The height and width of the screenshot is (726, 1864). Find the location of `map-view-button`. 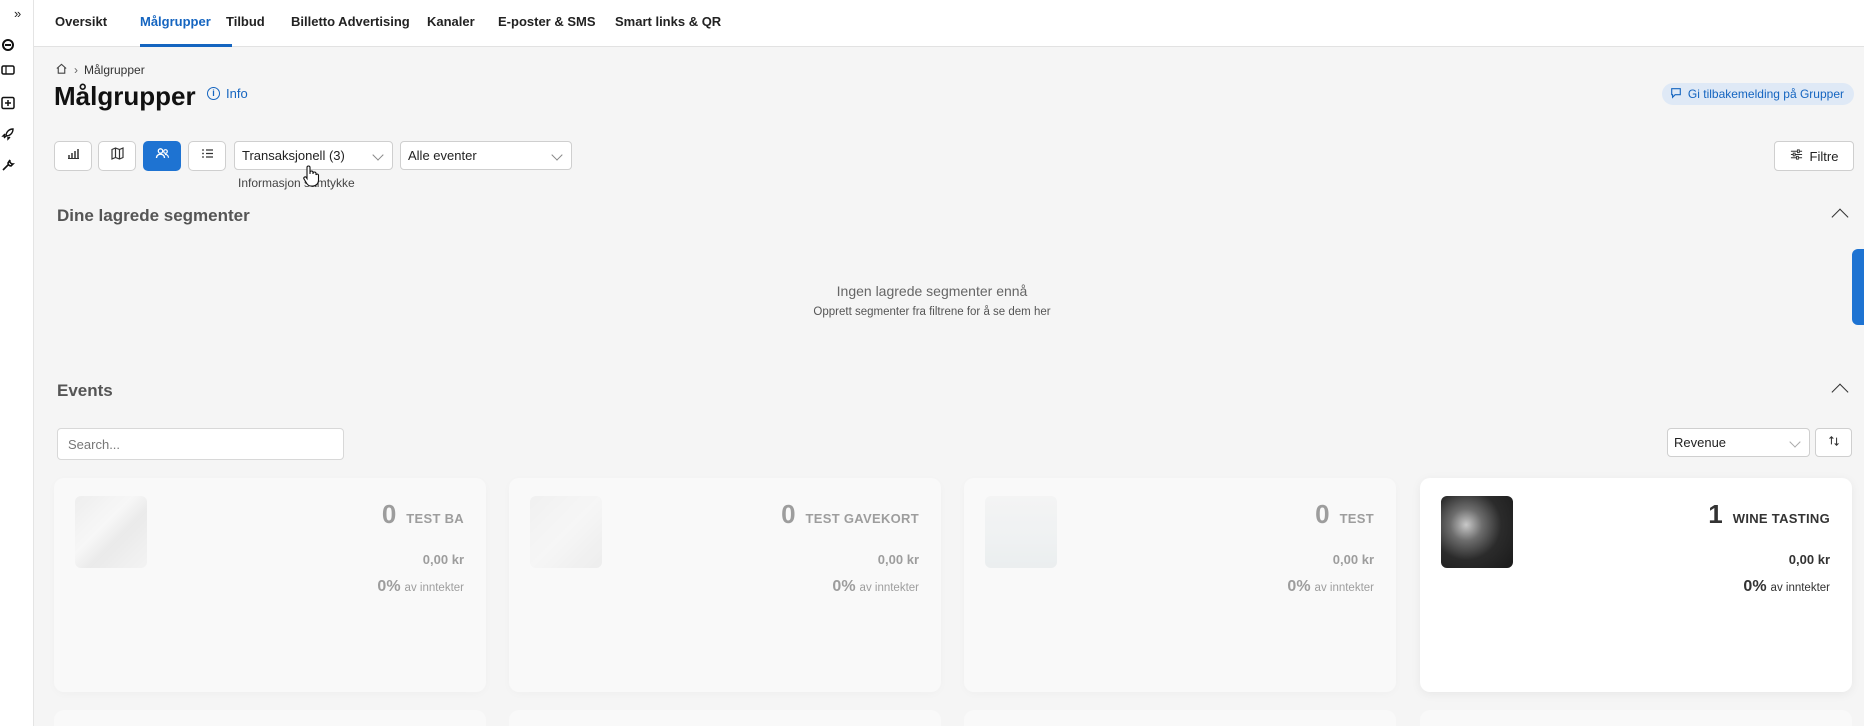

map-view-button is located at coordinates (117, 156).